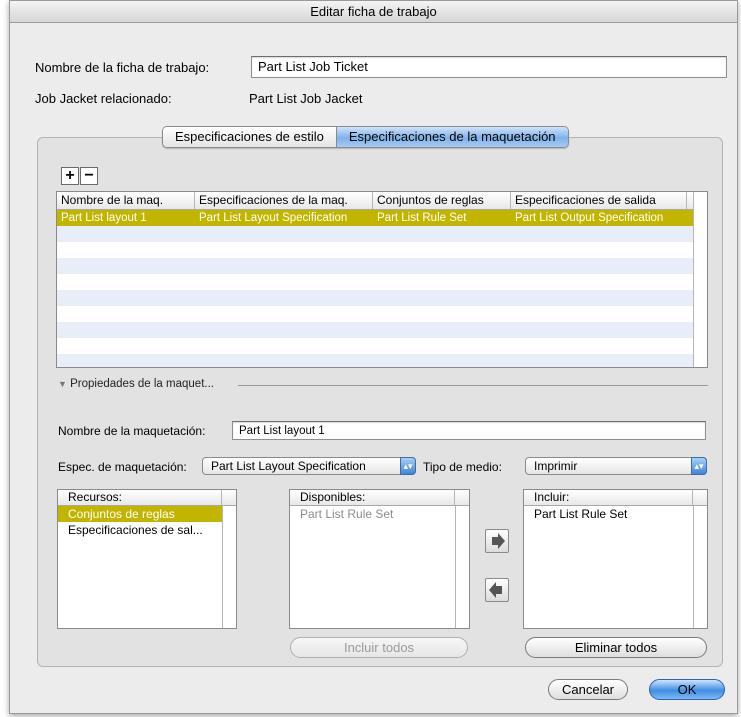 Image resolution: width=741 pixels, height=717 pixels. Describe the element at coordinates (451, 137) in the screenshot. I see `tab-layout-specs: Especificaciones de la maquetación` at that location.